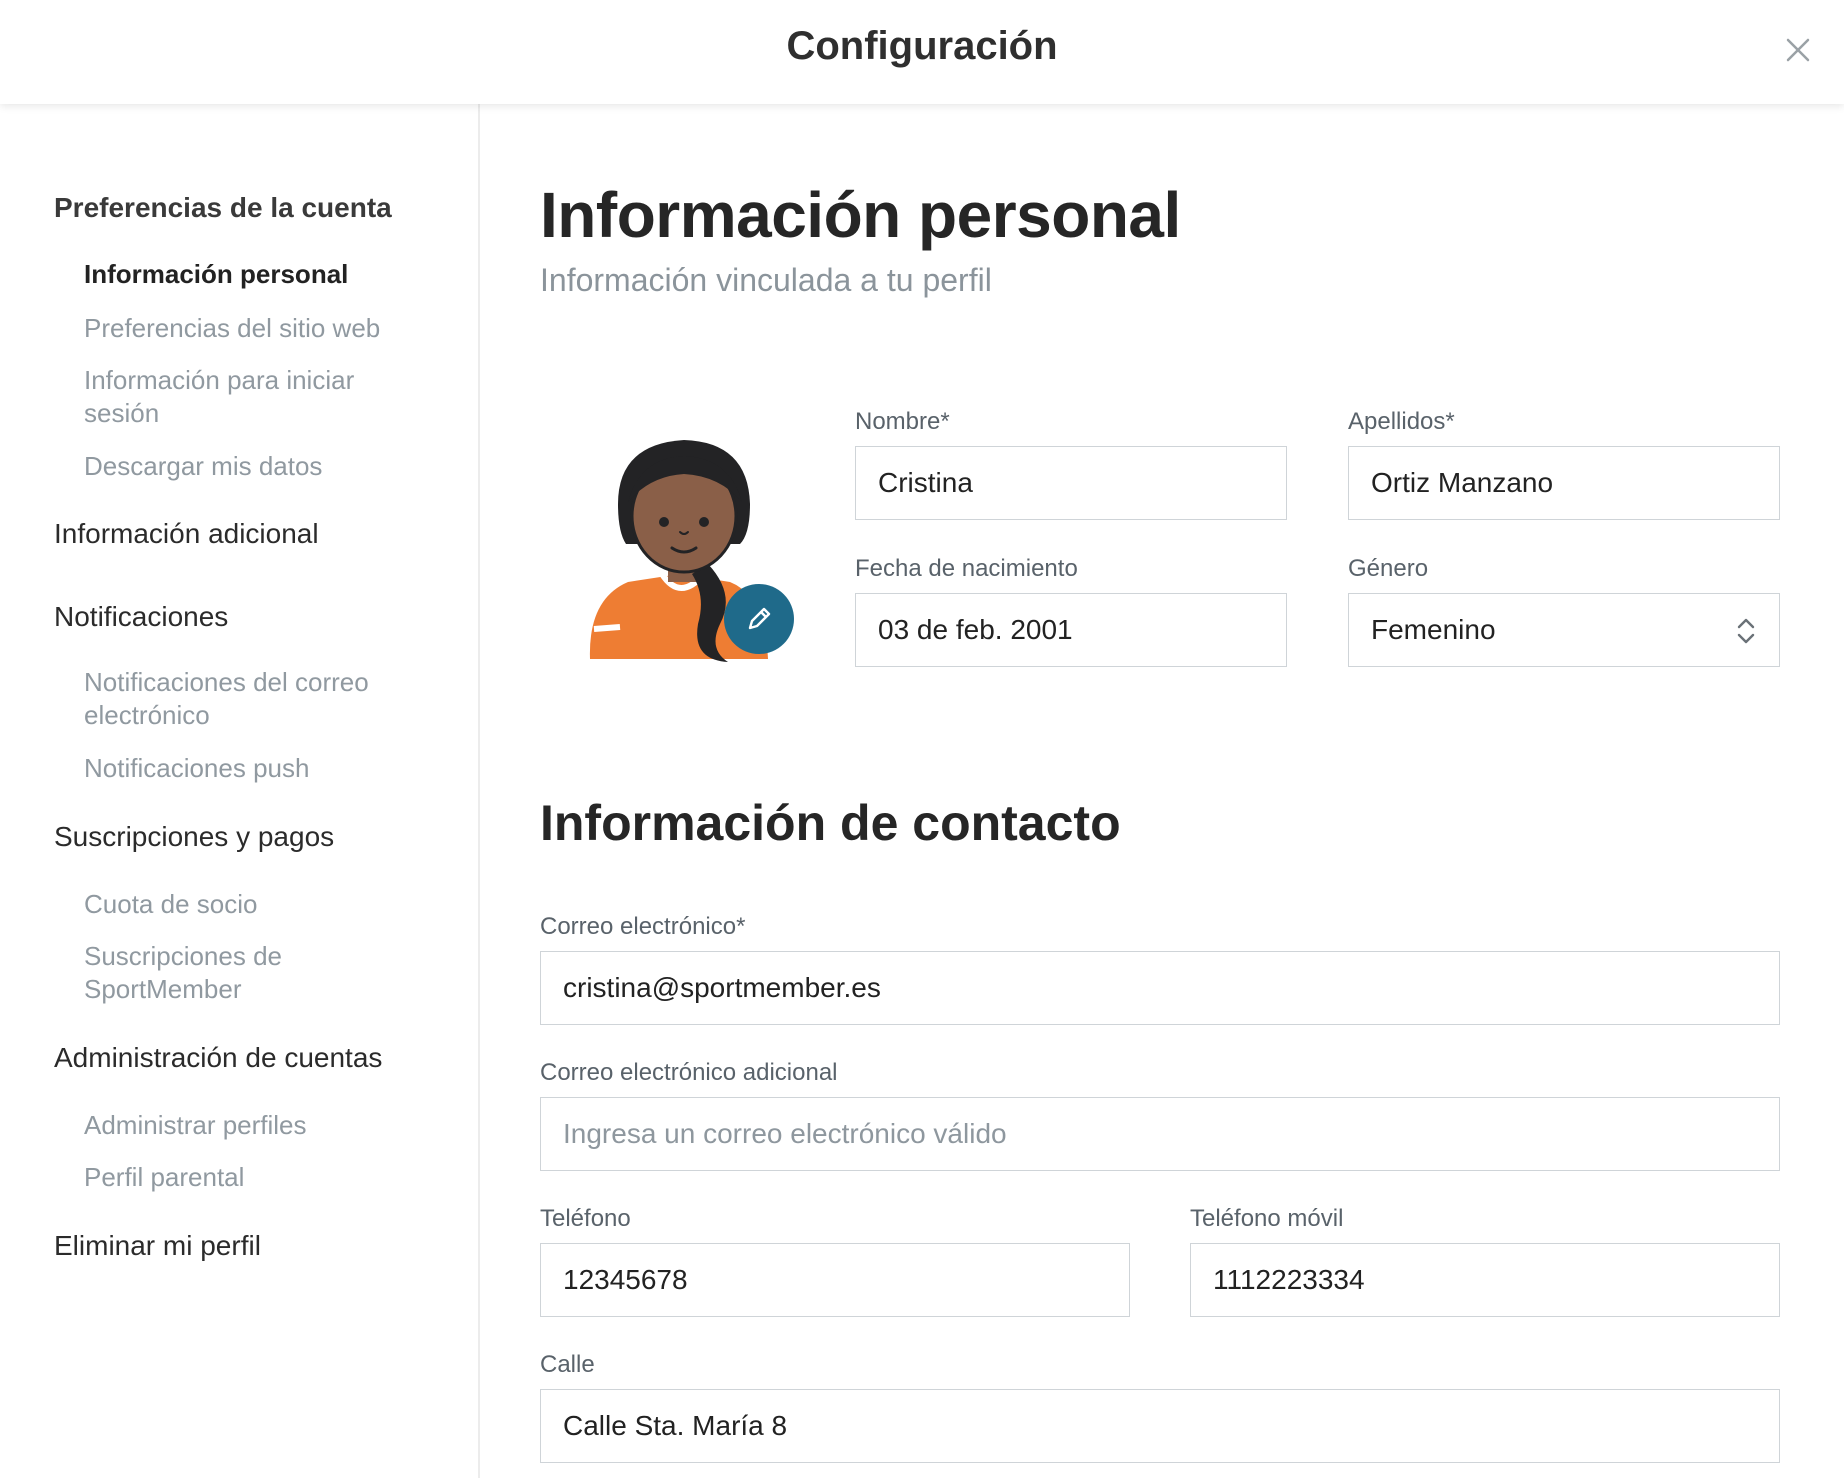 The width and height of the screenshot is (1844, 1478). I want to click on sidebar-item-download-data: Descargar mis datos, so click(254, 466).